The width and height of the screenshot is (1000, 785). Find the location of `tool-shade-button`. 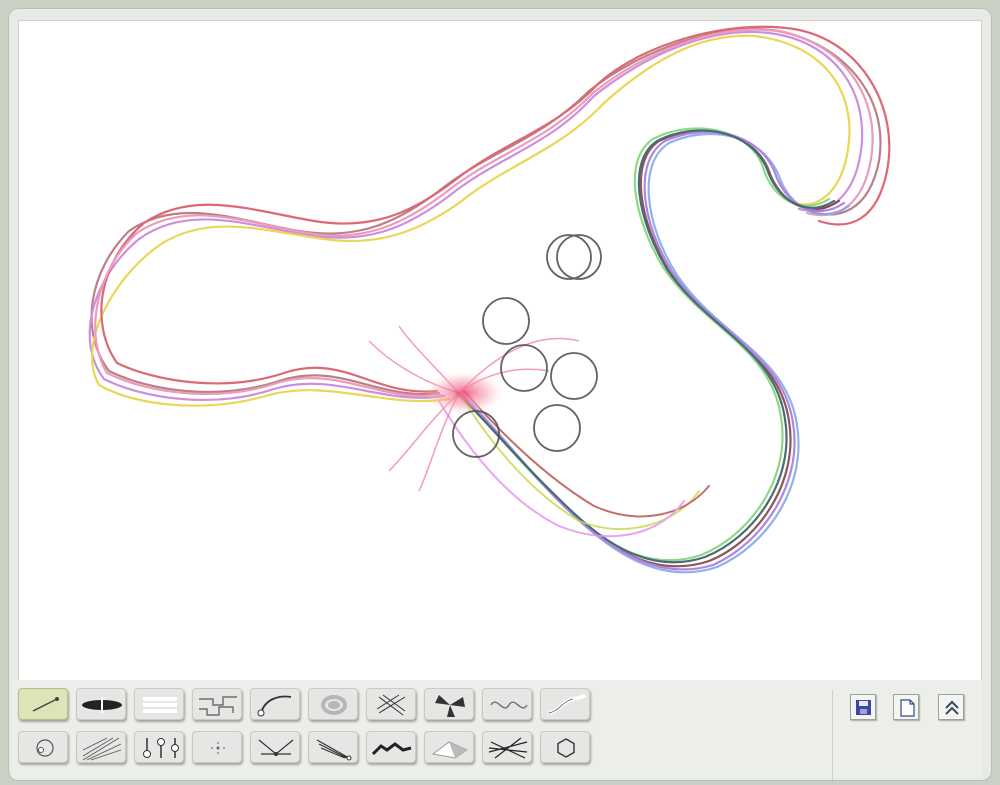

tool-shade-button is located at coordinates (449, 747).